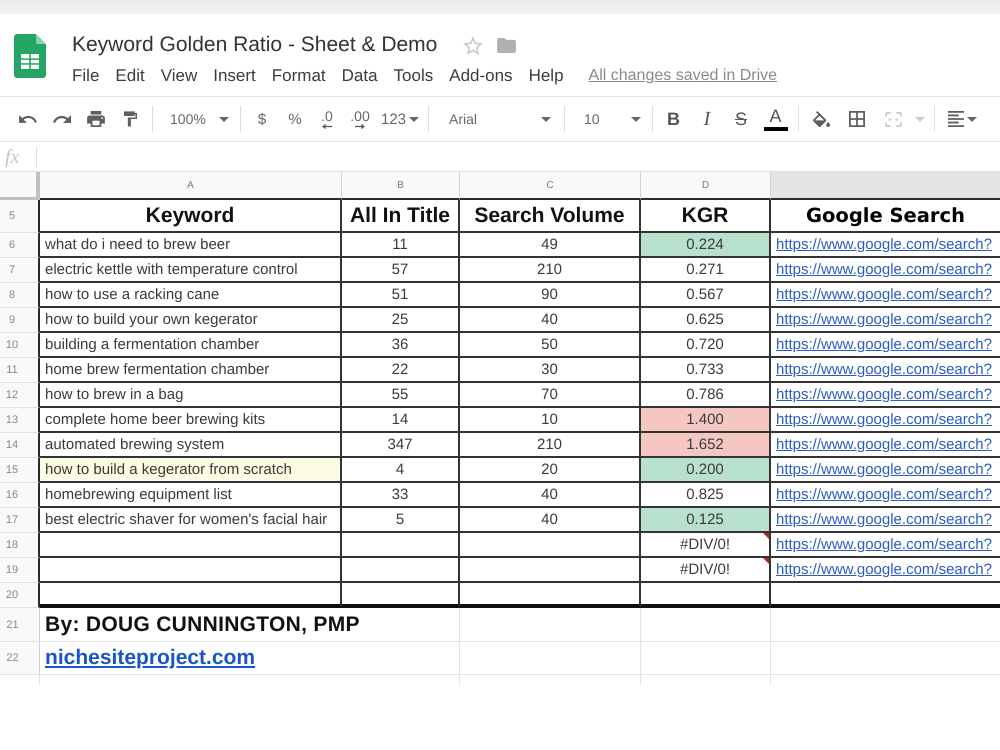 The image size is (1000, 750). Describe the element at coordinates (857, 119) in the screenshot. I see `borders-icon` at that location.